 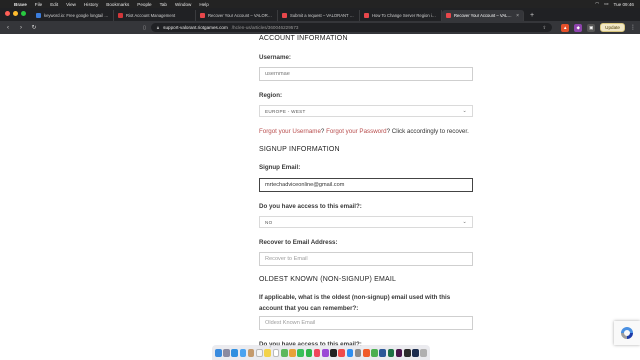 I want to click on recaptcha-badge, so click(x=627, y=333).